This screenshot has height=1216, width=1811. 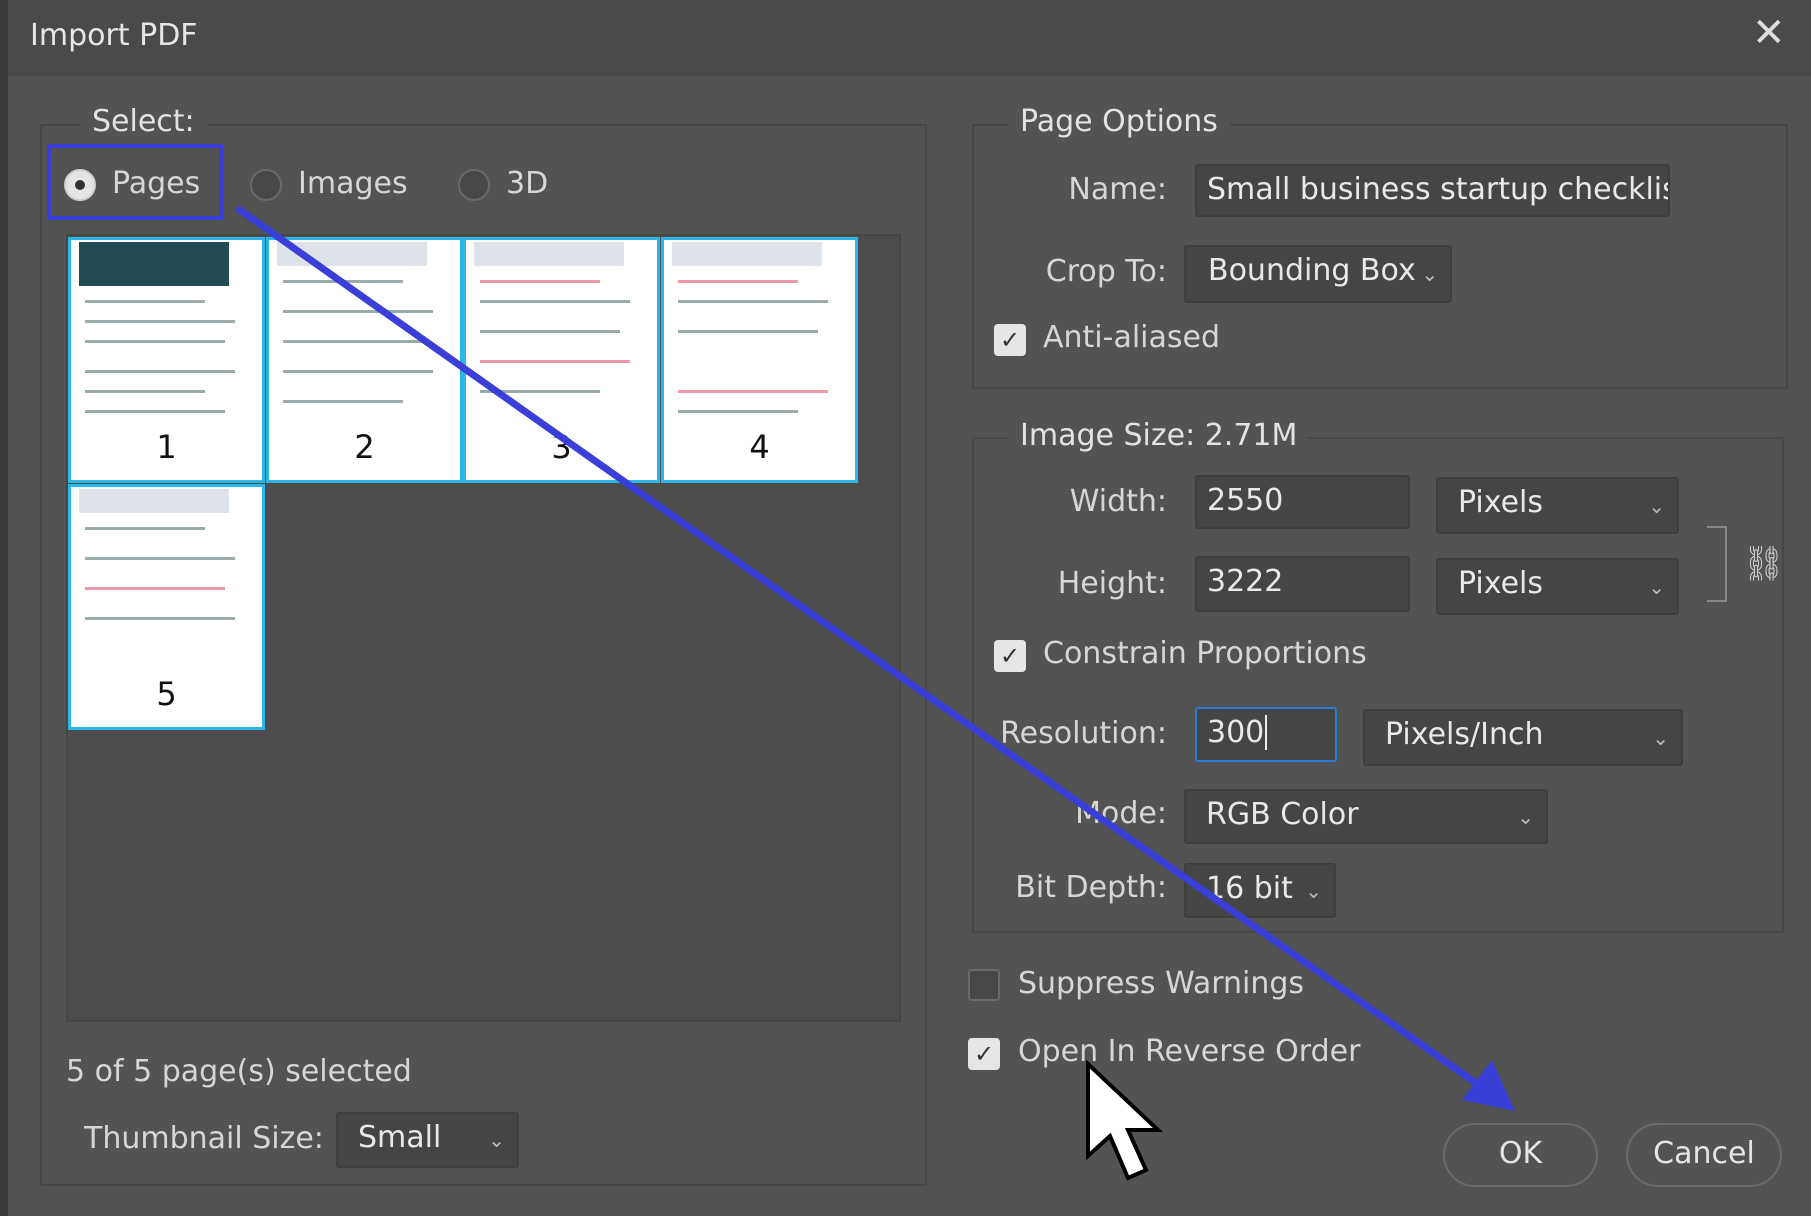 I want to click on arrow-head, so click(x=1488, y=1085).